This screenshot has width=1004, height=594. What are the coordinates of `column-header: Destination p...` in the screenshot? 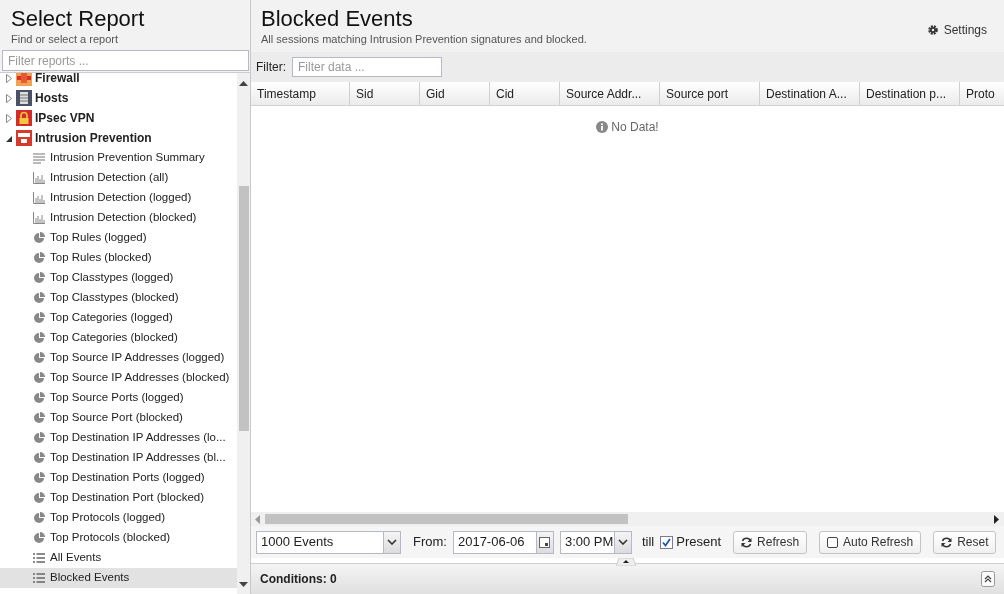 It's located at (910, 93).